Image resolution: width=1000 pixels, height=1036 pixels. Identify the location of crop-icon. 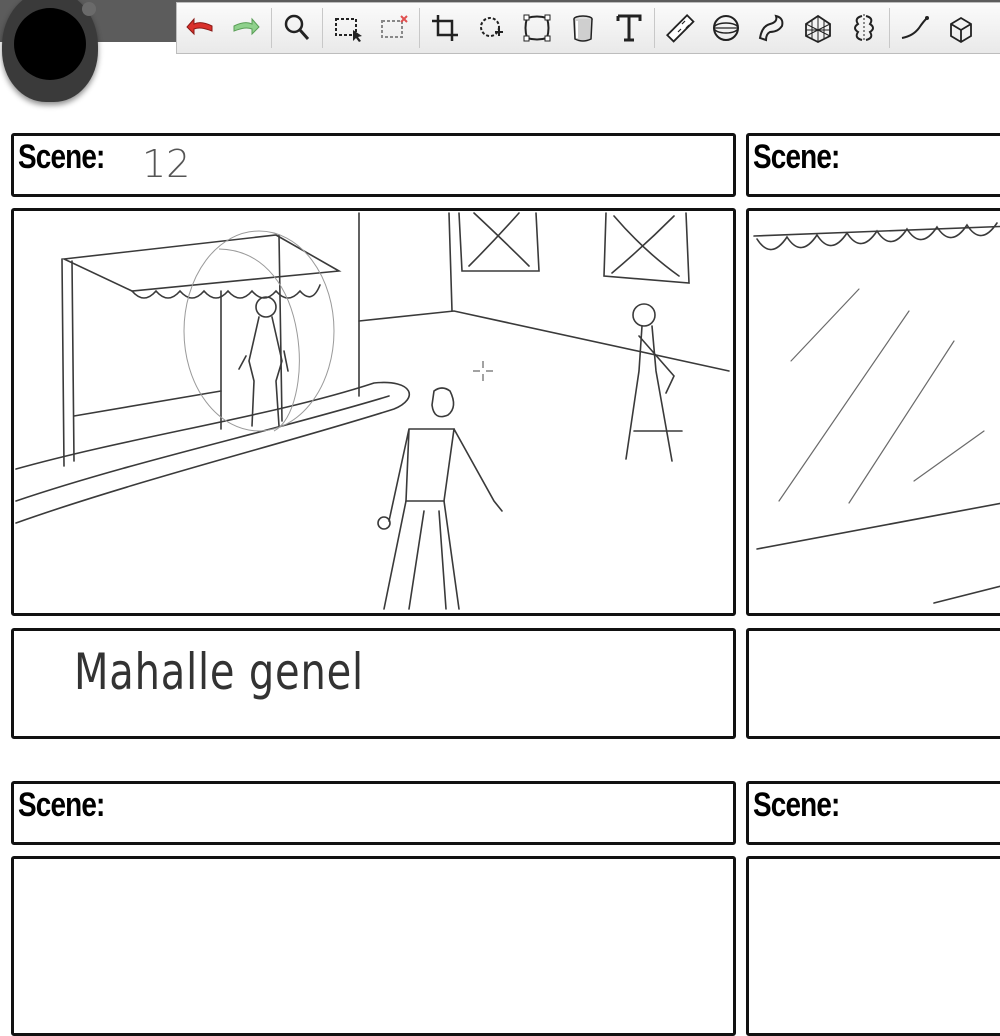
(445, 28).